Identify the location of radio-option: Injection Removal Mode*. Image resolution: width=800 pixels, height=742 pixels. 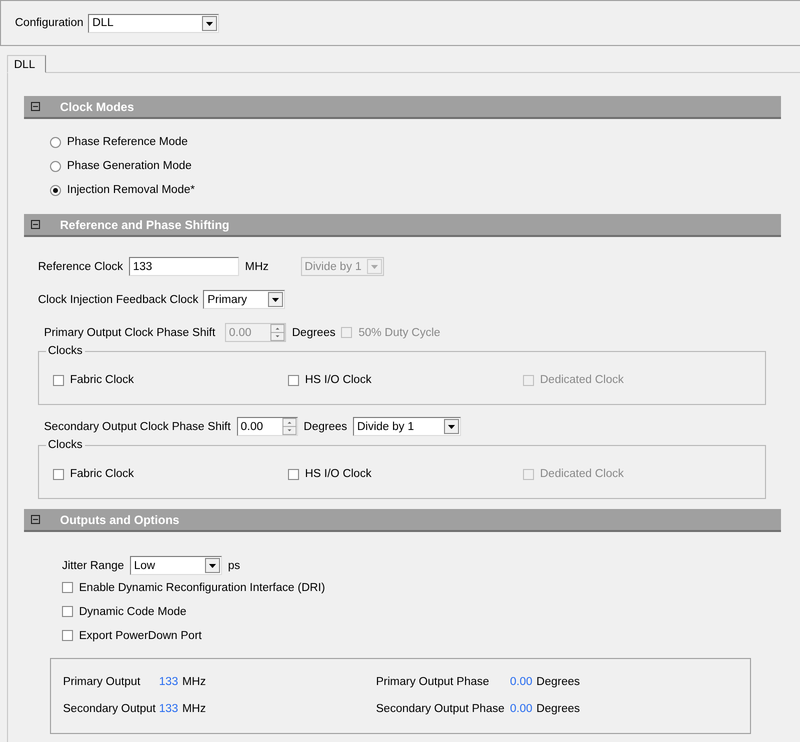
(415, 190).